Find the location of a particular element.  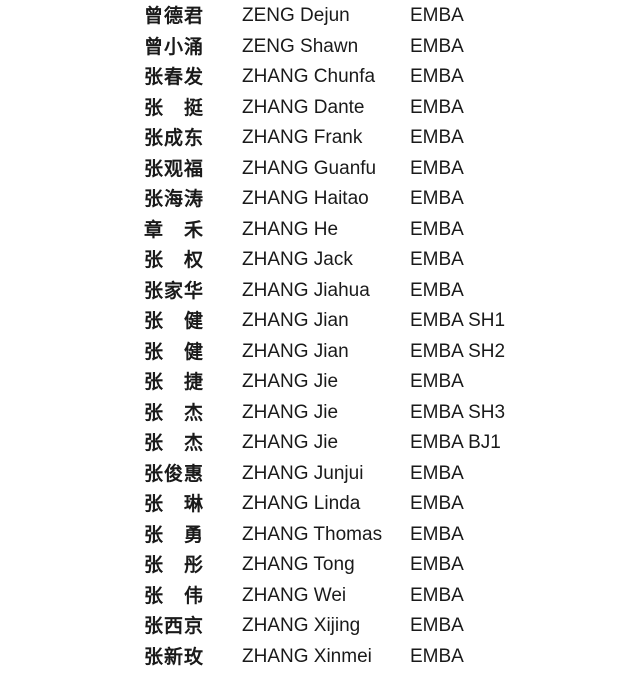

chinese-name: 张 琳 is located at coordinates (174, 504).